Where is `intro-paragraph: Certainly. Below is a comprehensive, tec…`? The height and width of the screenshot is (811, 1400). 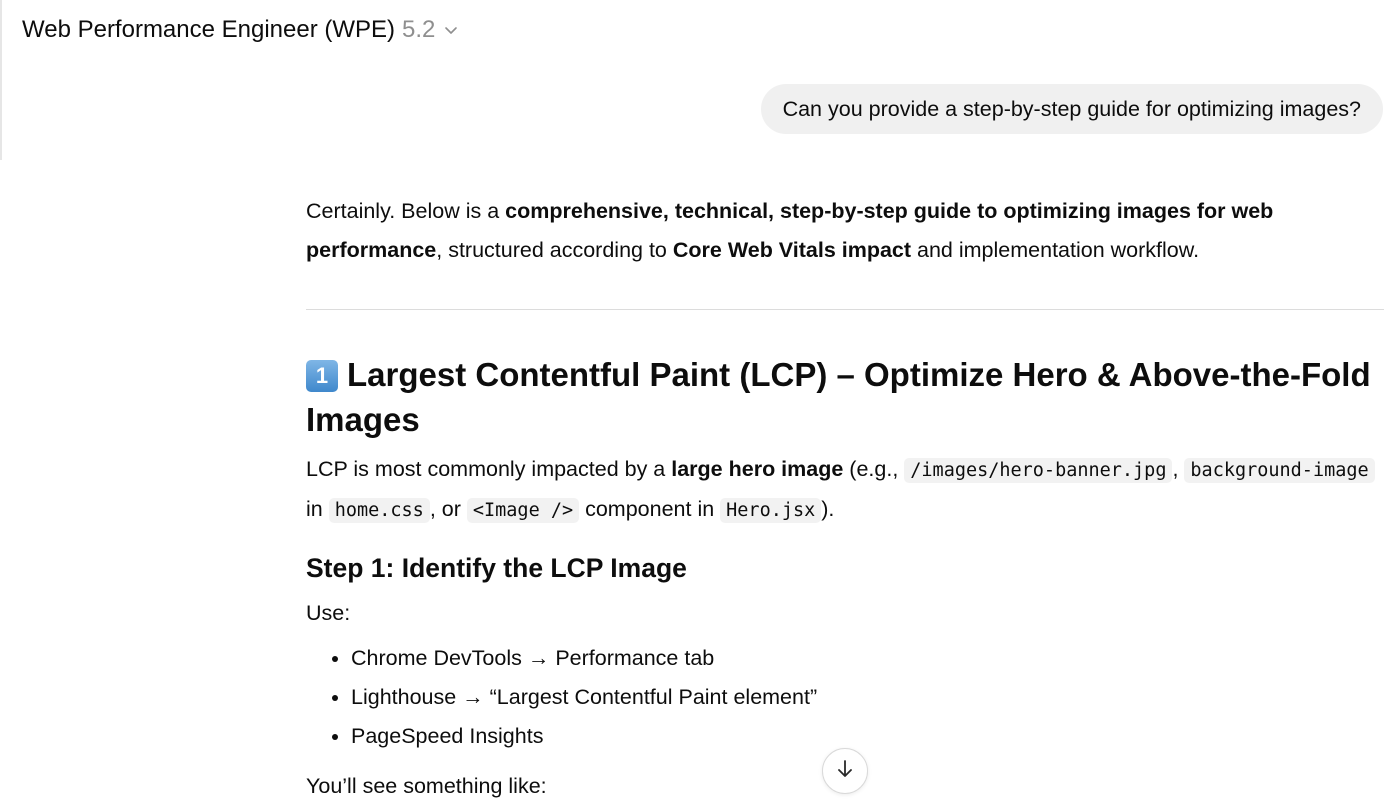
intro-paragraph: Certainly. Below is a comprehensive, tec… is located at coordinates (845, 231).